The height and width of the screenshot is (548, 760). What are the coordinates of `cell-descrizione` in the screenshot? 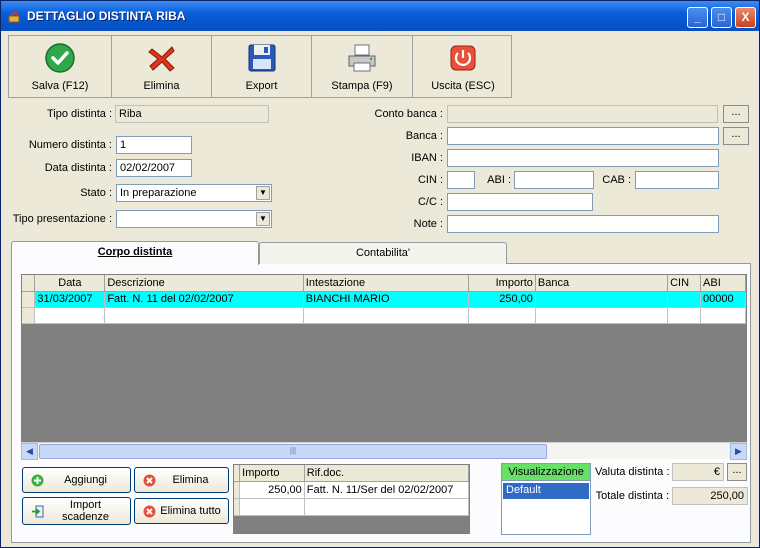 It's located at (204, 315).